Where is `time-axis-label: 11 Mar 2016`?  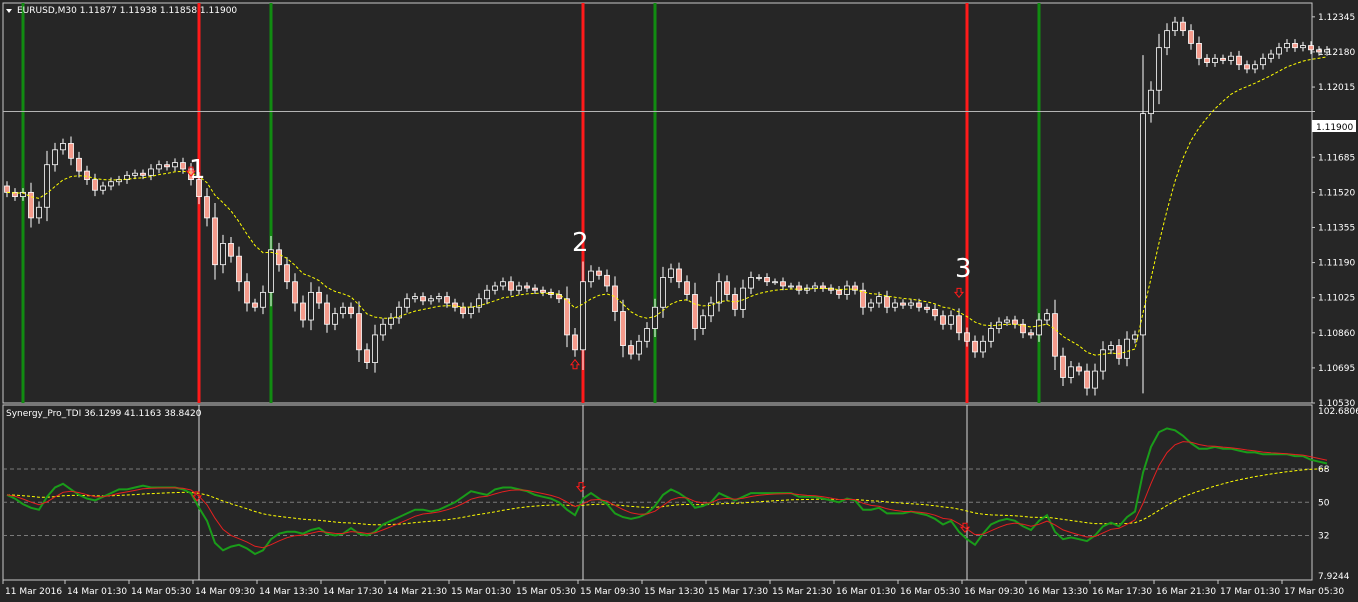
time-axis-label: 11 Mar 2016 is located at coordinates (33, 592).